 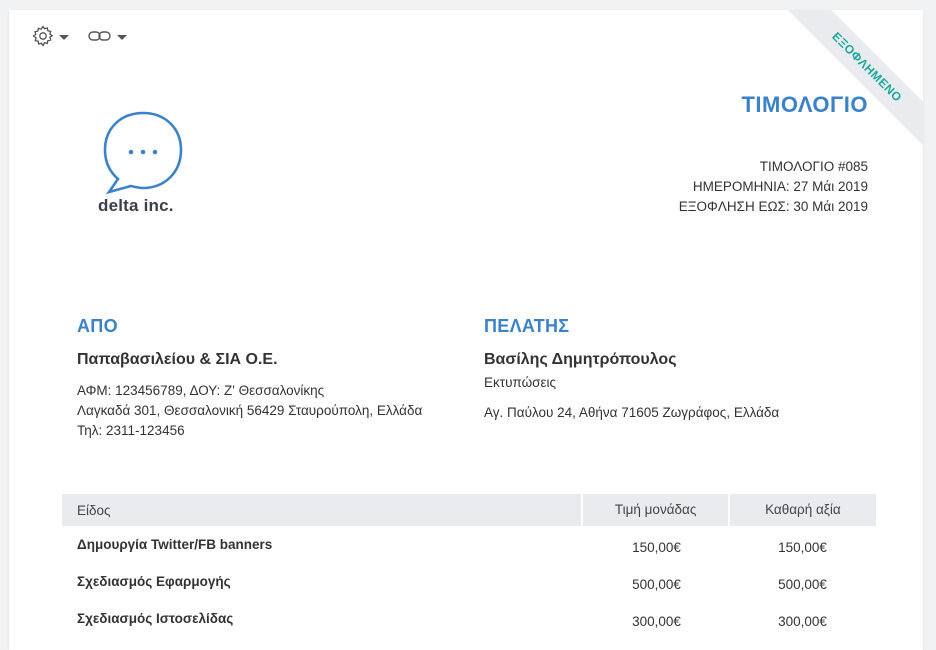 I want to click on header-item: Είδος, so click(x=94, y=510).